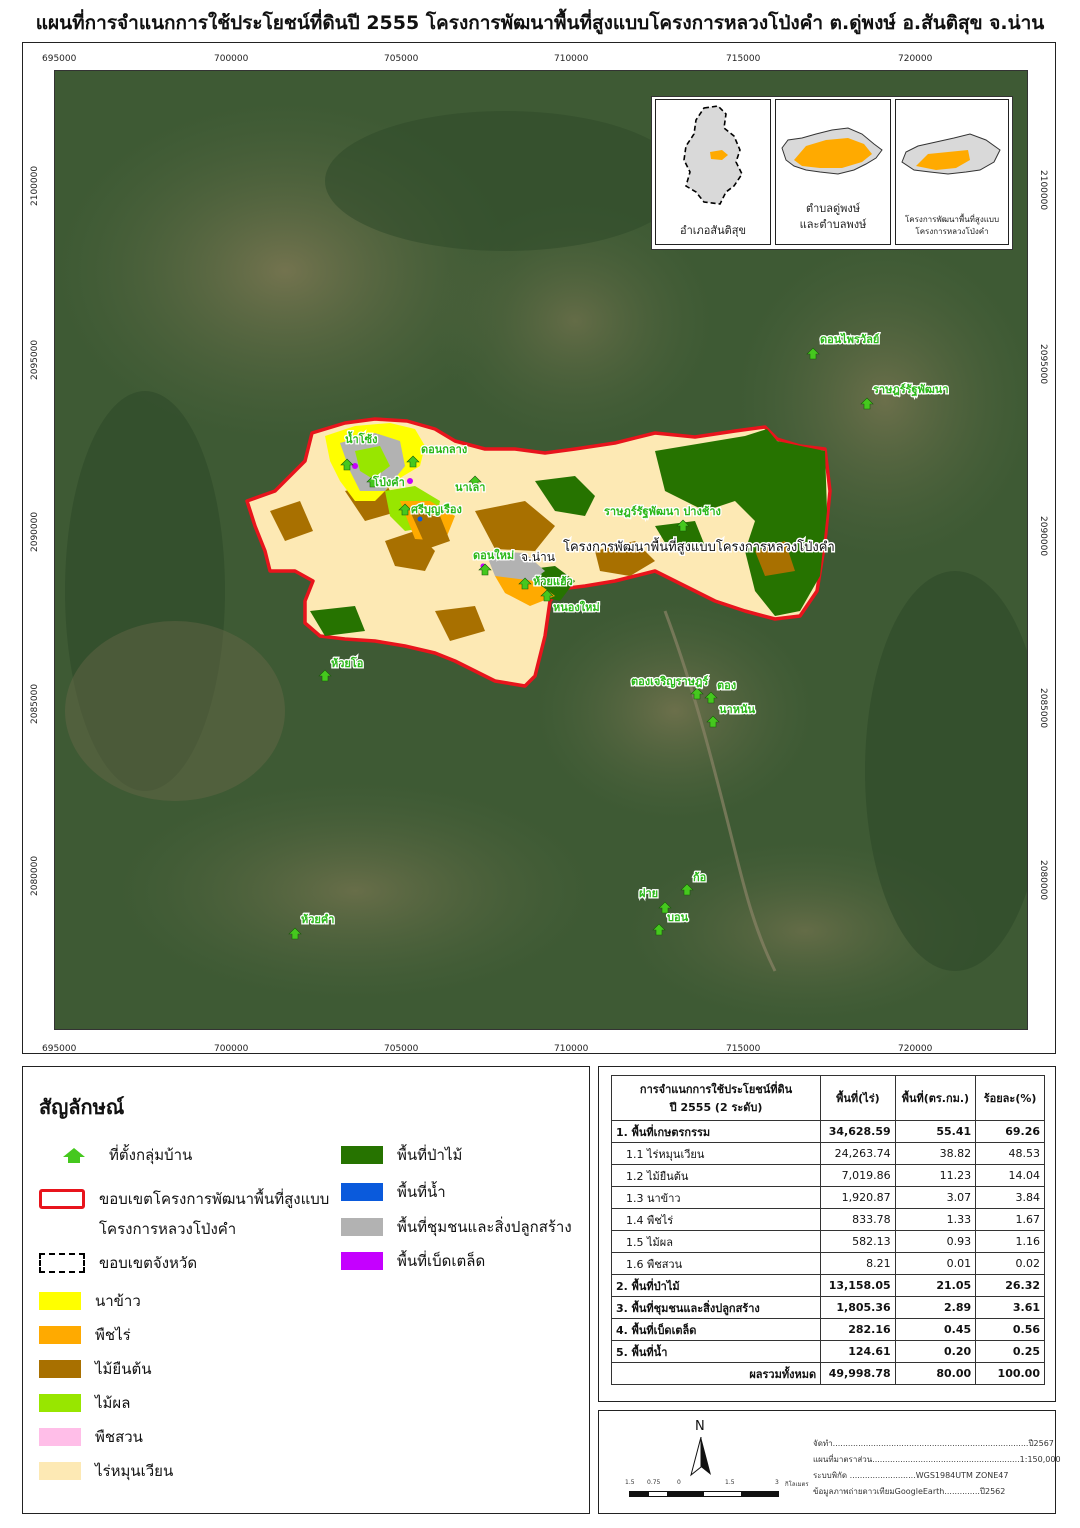 The image size is (1080, 1528). Describe the element at coordinates (401, 1155) in the screenshot. I see `legend-item-forest: พื้นที่ป่าไม้` at that location.